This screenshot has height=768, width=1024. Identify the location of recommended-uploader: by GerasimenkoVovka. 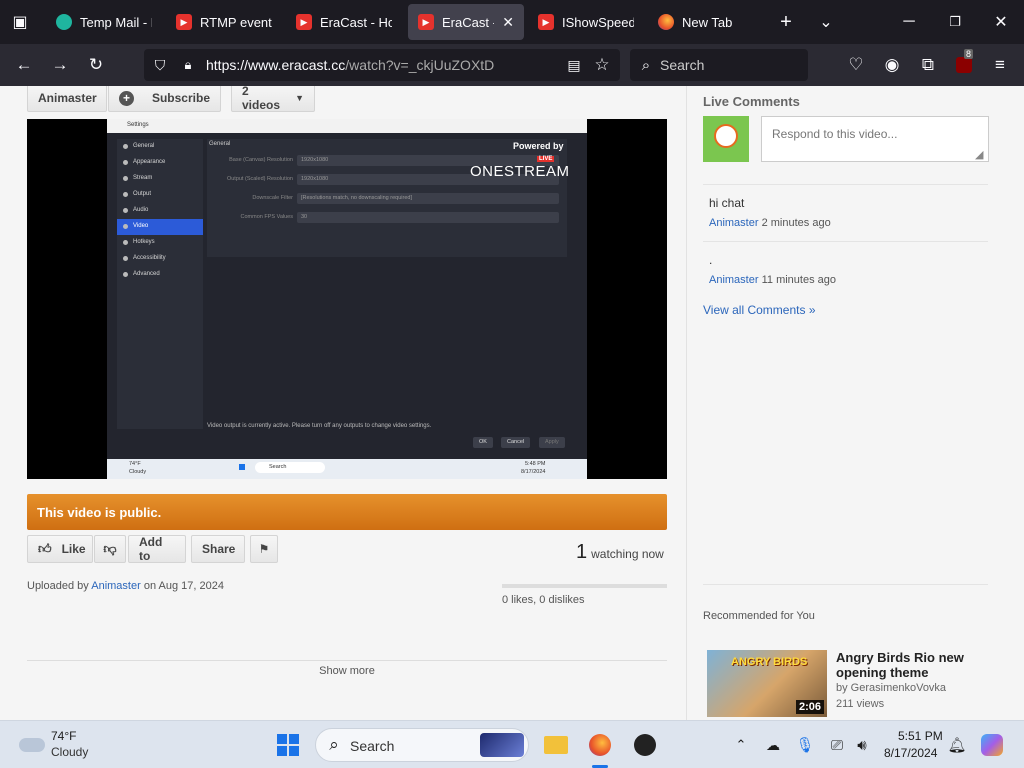
(891, 688).